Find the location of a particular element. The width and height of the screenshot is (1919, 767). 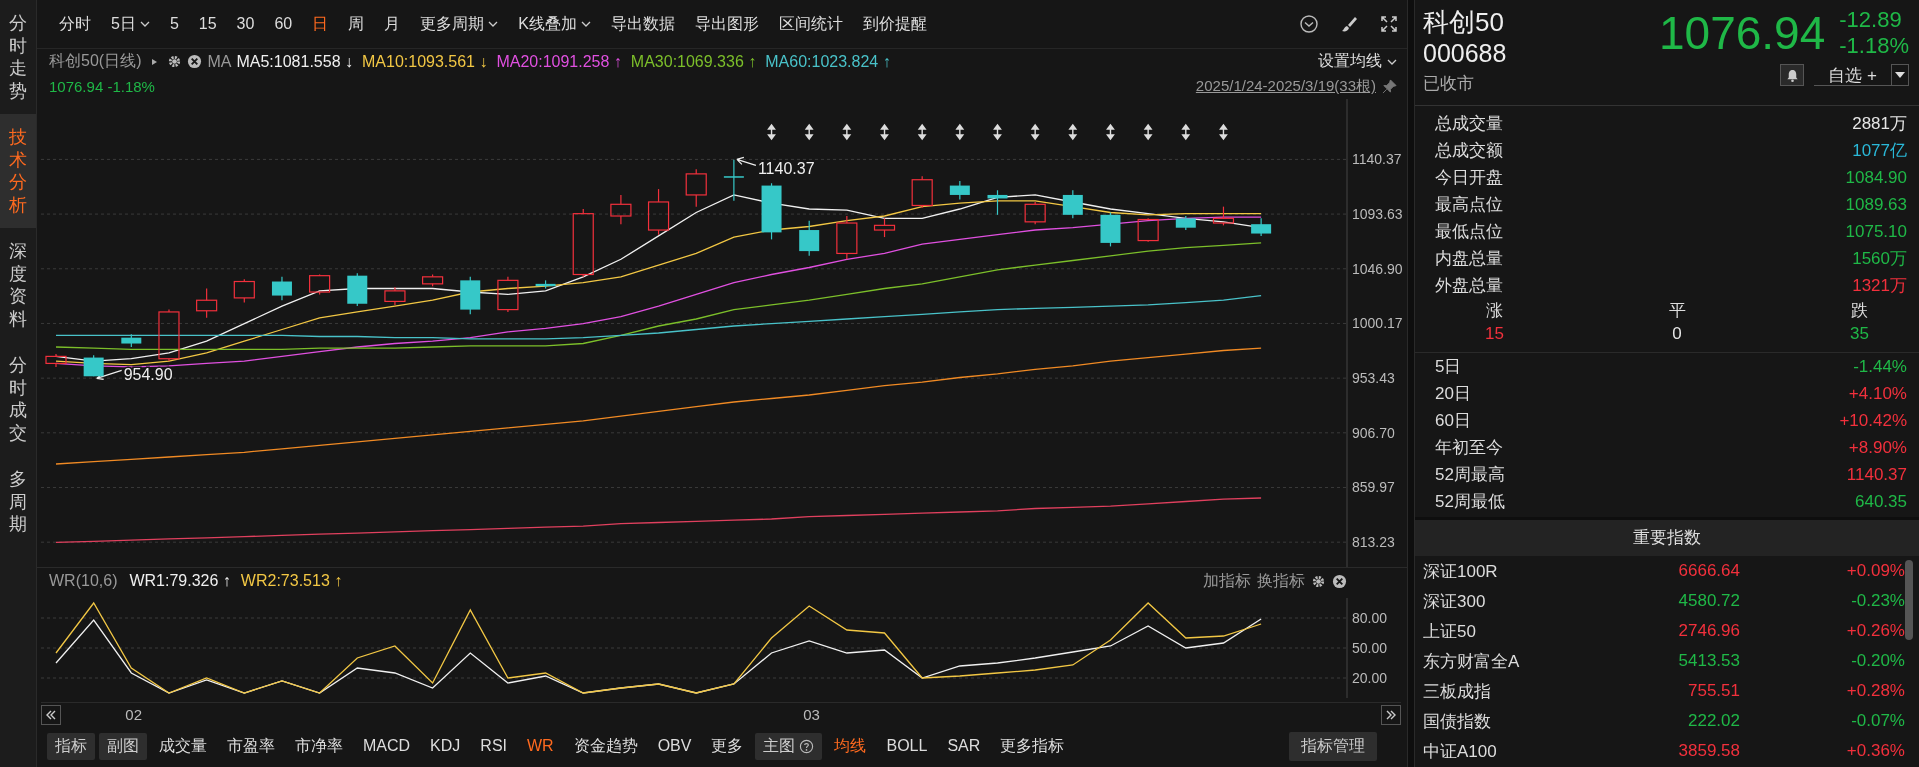

scrollbar-thumb is located at coordinates (1909, 600).